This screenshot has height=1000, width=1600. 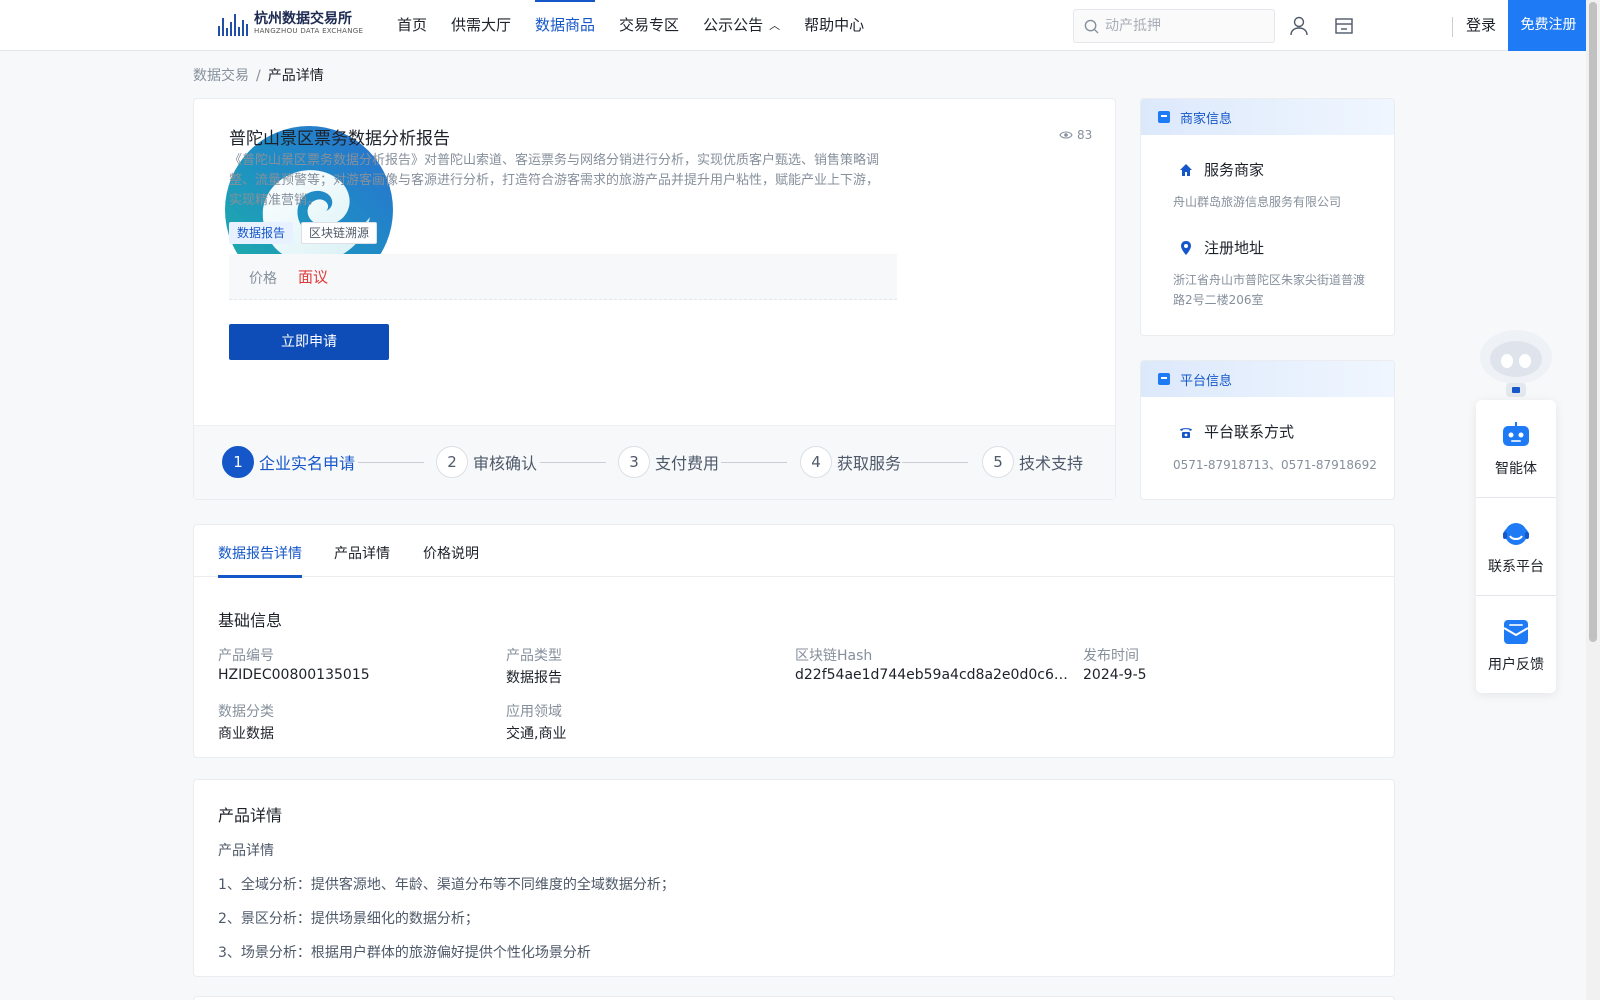 What do you see at coordinates (1344, 26) in the screenshot?
I see `store-icon` at bounding box center [1344, 26].